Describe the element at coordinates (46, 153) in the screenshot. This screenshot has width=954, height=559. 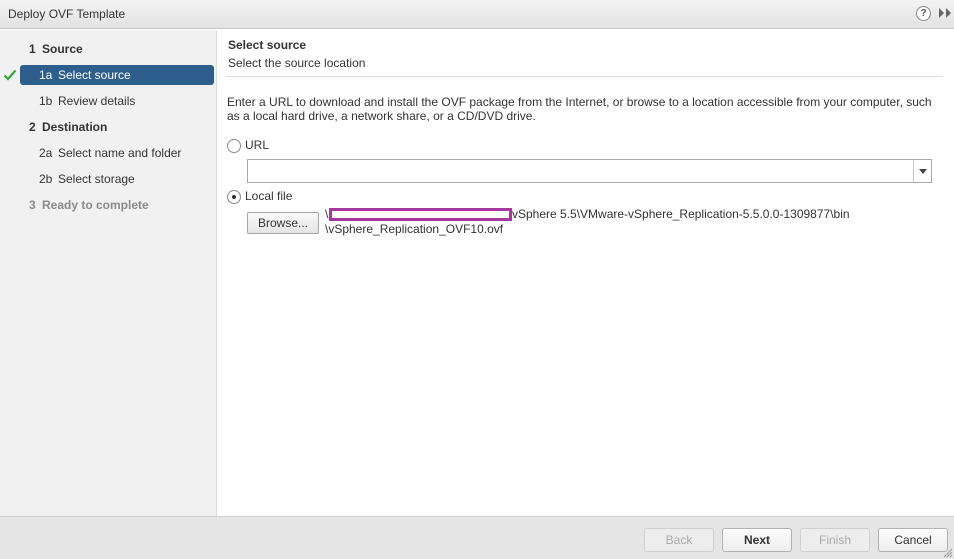
I see `step-number: 2a` at that location.